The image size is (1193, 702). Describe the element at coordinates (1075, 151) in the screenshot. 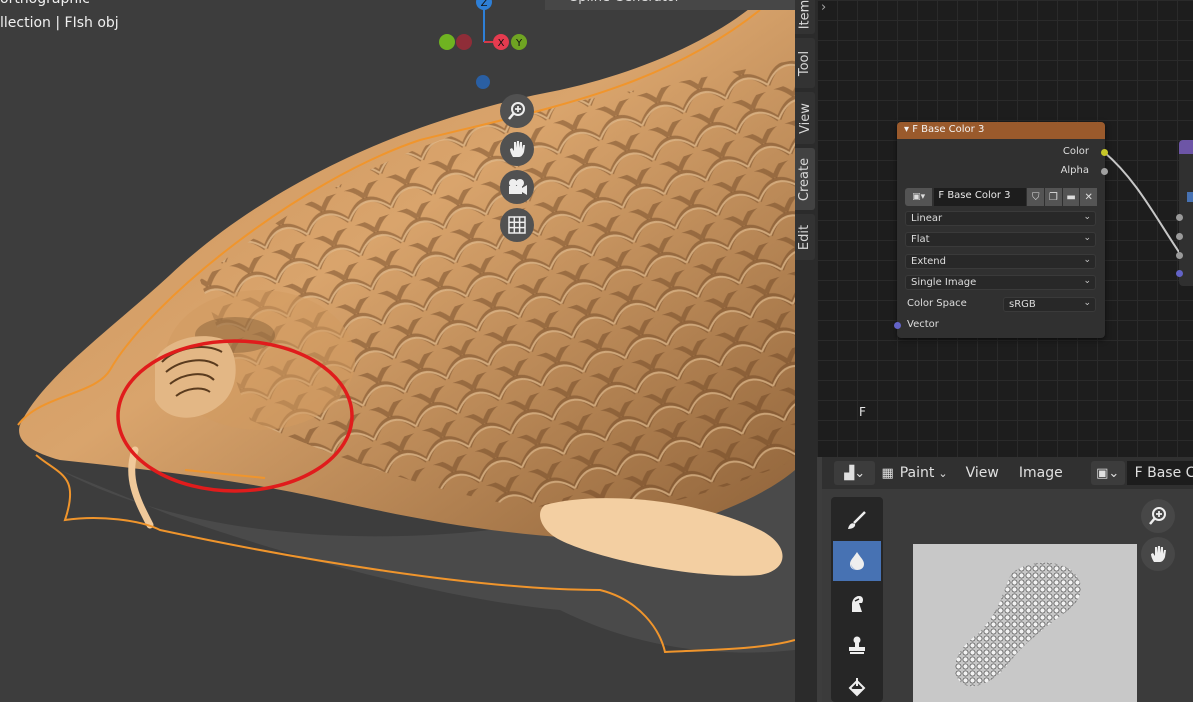

I see `output-color-label: Color` at that location.